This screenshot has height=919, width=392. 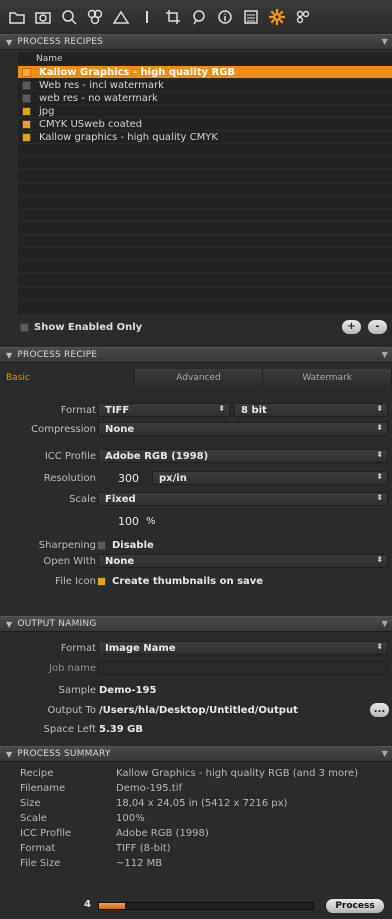 I want to click on triangle-icon, so click(x=120, y=17).